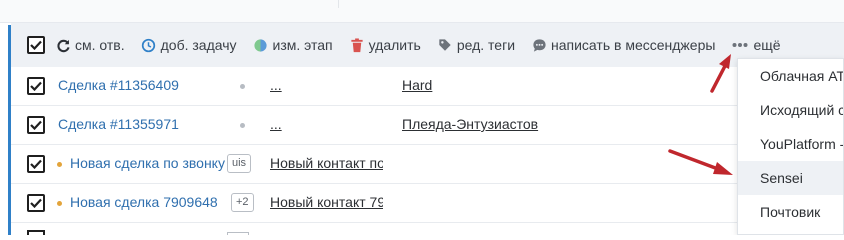 Image resolution: width=844 pixels, height=240 pixels. I want to click on annotation-arrow-more, so click(720, 73).